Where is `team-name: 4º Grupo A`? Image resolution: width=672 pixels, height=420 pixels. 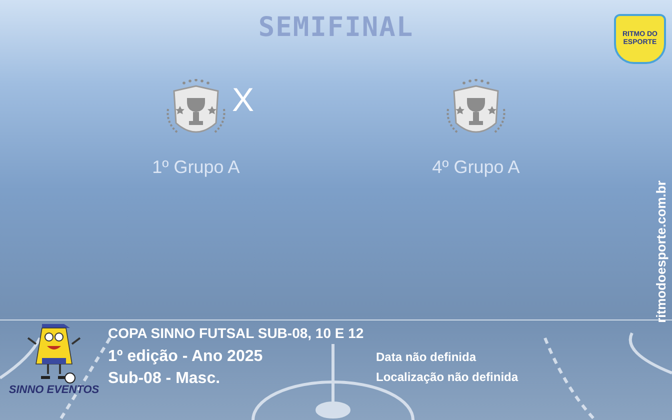
team-name: 4º Grupo A is located at coordinates (476, 167).